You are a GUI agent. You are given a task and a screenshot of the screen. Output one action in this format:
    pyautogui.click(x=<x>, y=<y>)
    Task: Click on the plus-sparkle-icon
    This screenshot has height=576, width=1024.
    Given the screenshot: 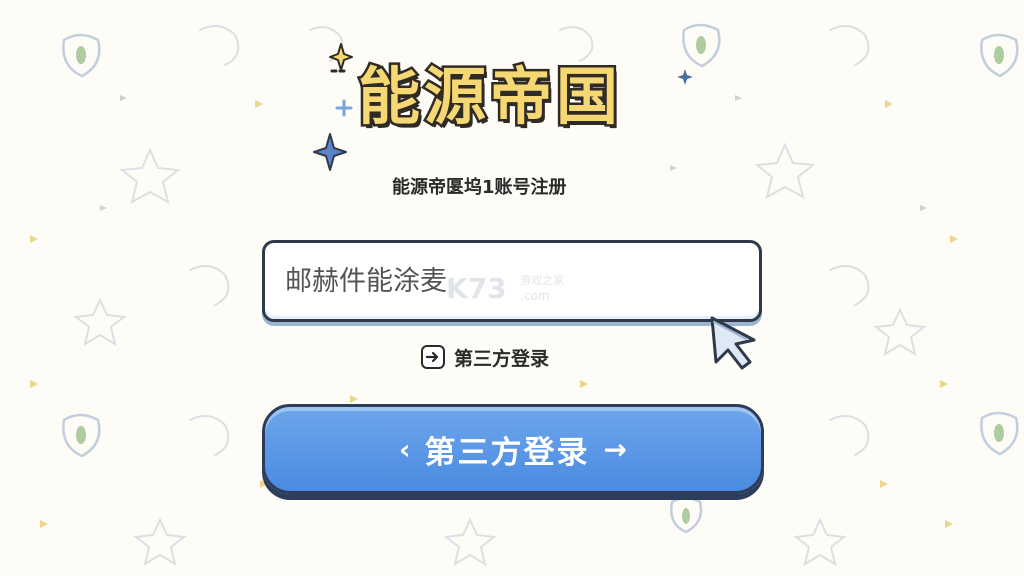 What is the action you would take?
    pyautogui.click(x=344, y=108)
    